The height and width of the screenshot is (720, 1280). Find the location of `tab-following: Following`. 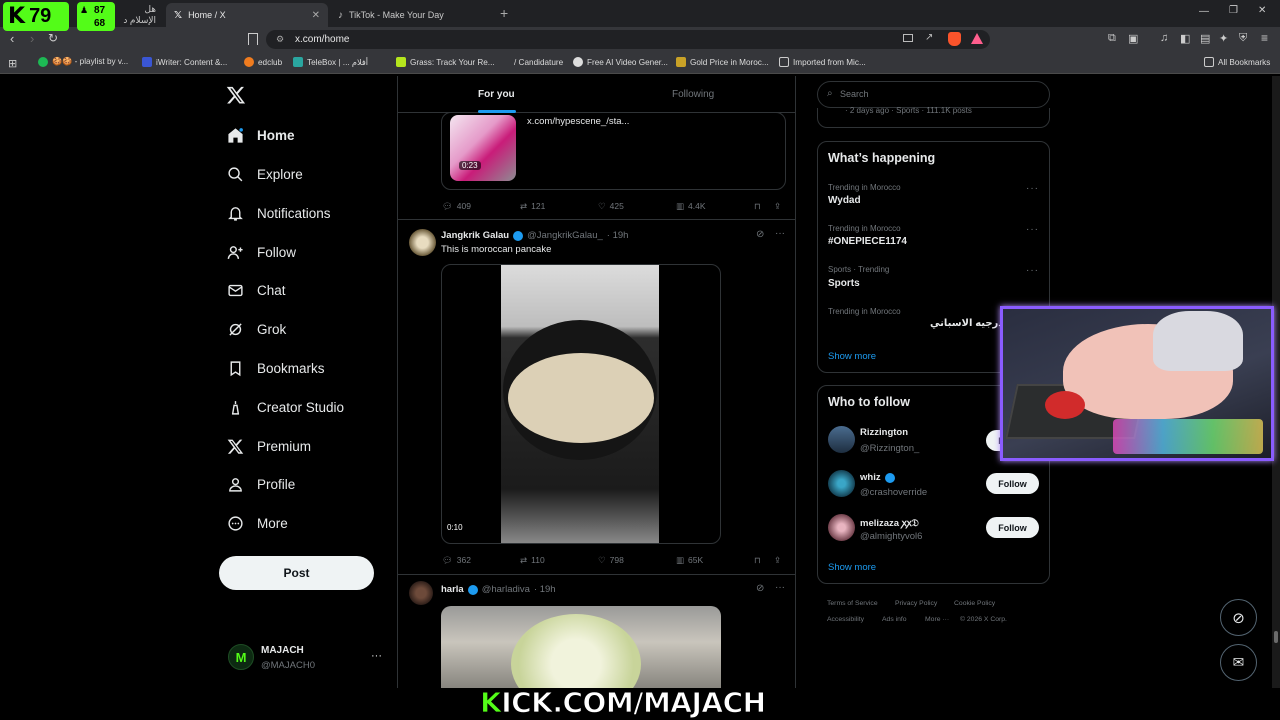

tab-following: Following is located at coordinates (693, 94).